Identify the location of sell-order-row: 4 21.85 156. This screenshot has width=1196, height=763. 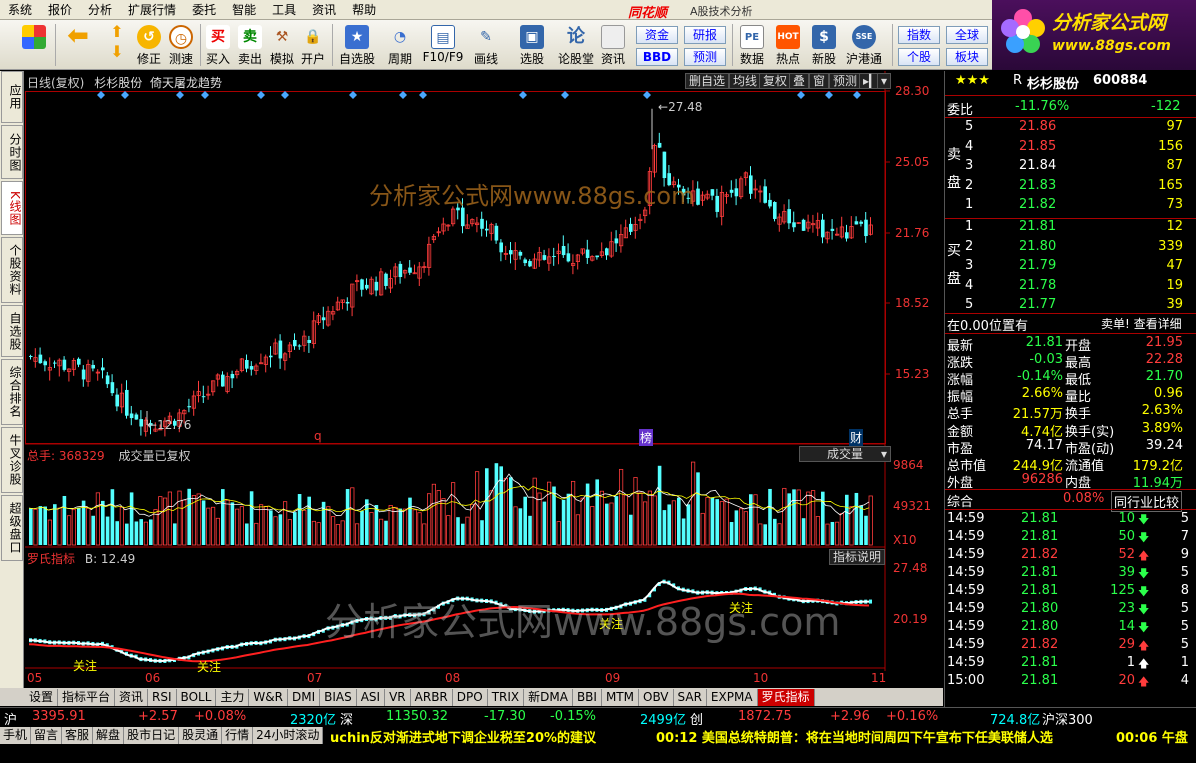
(1070, 148).